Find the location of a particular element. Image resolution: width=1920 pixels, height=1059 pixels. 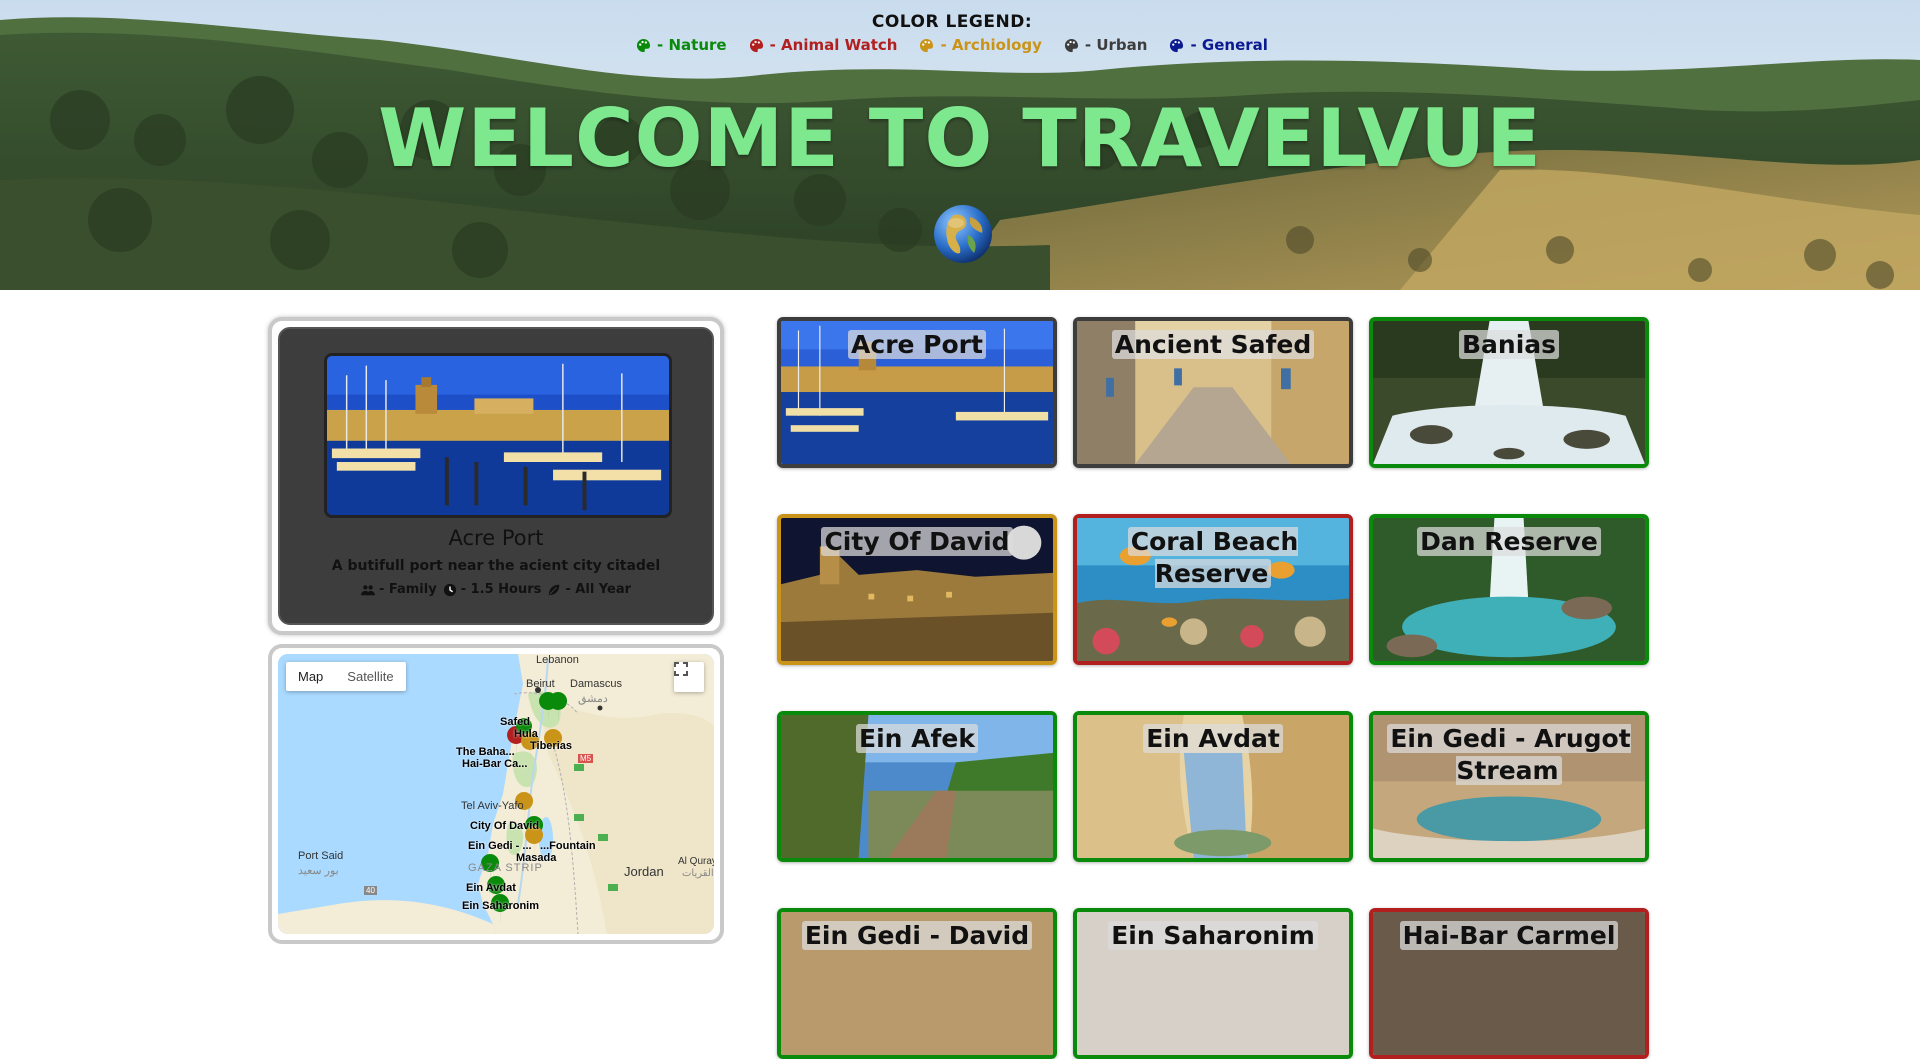

legend-item-nature: - Nature is located at coordinates (681, 45).